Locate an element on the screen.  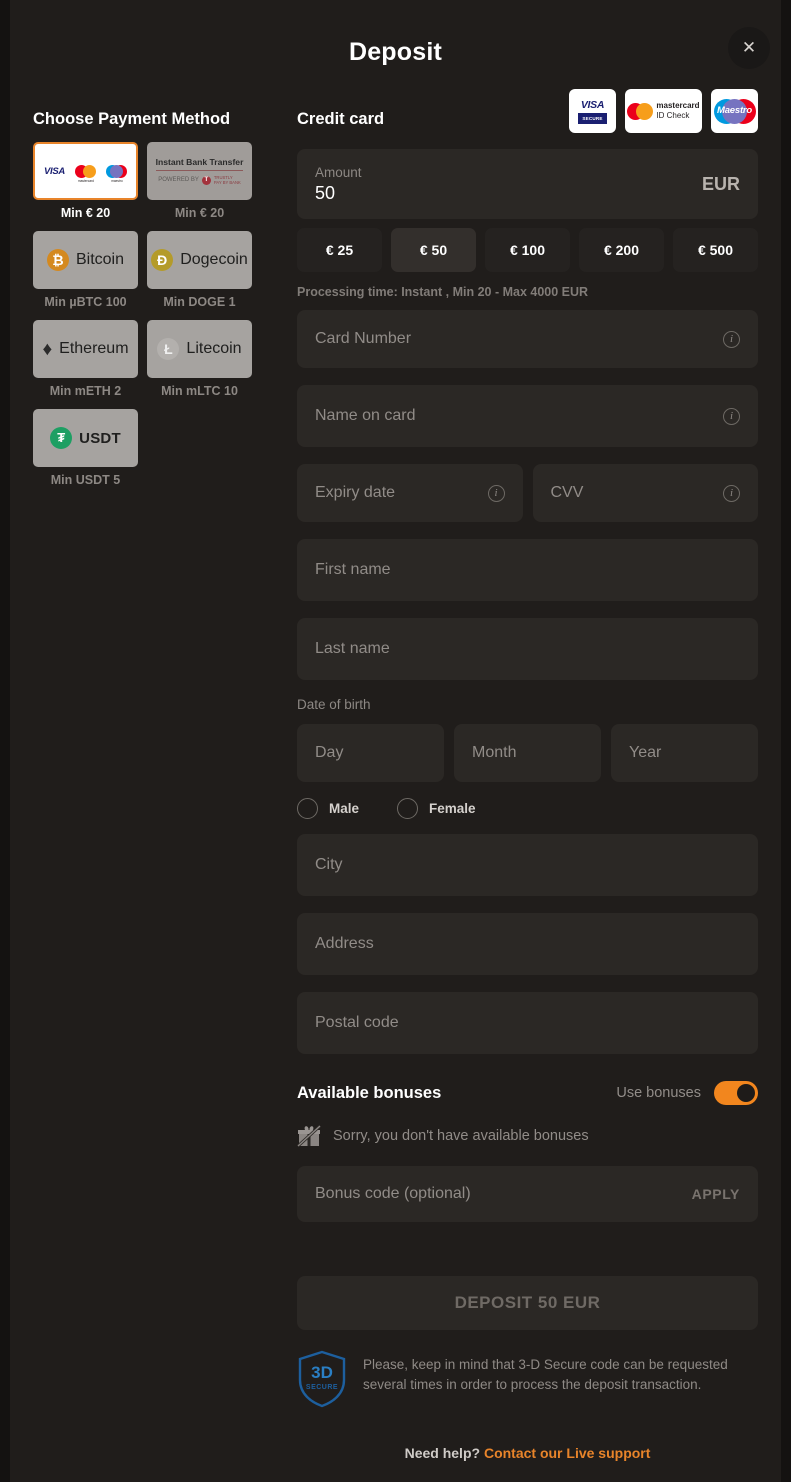
help-row: Need help? Contact our Live support is located at coordinates (527, 1453).